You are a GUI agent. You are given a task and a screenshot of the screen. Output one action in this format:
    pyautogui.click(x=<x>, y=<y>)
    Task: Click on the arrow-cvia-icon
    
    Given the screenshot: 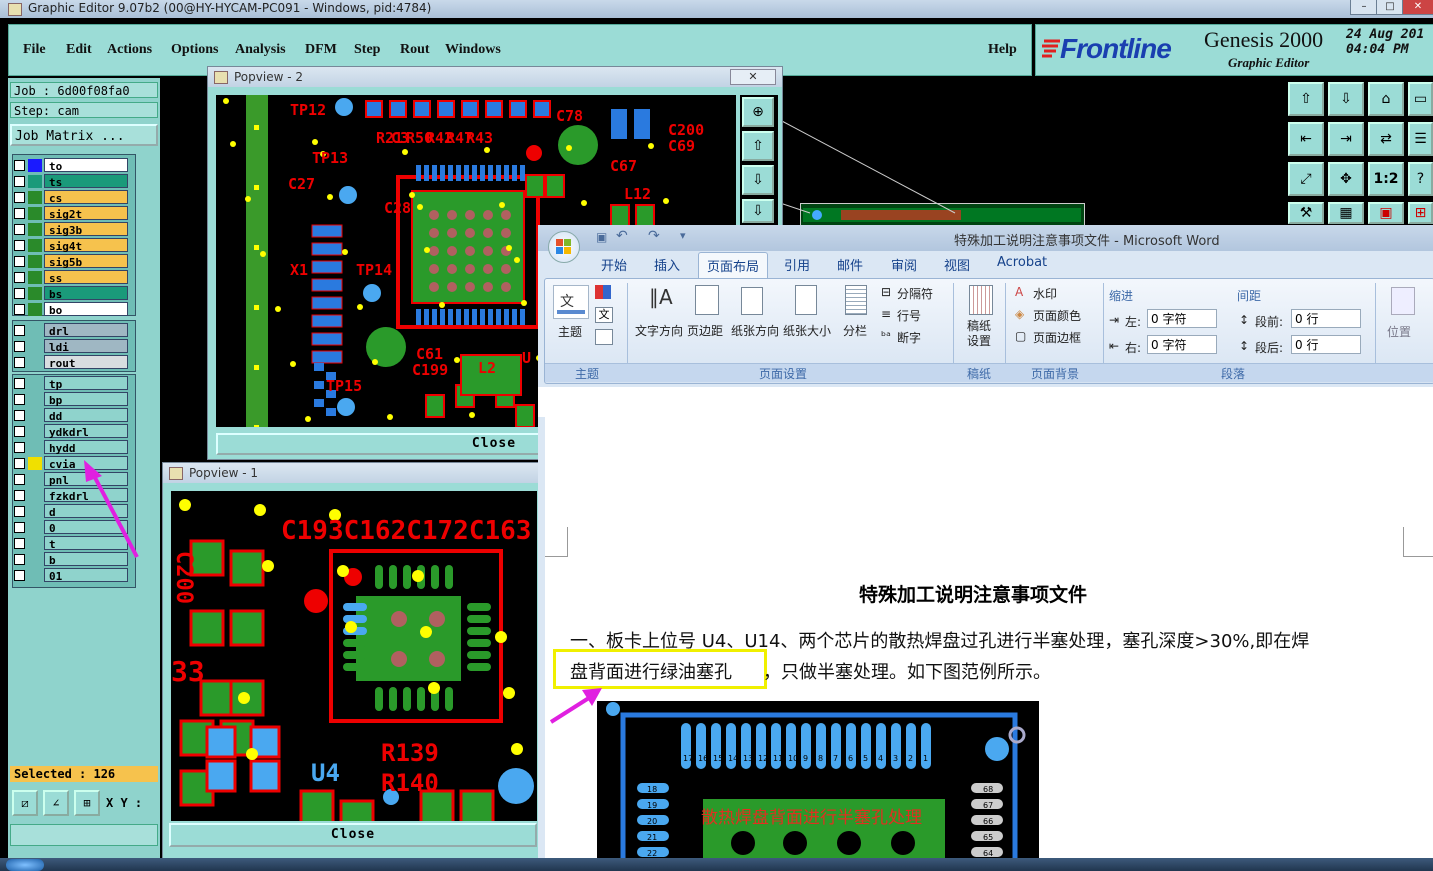 What is the action you would take?
    pyautogui.click(x=111, y=509)
    